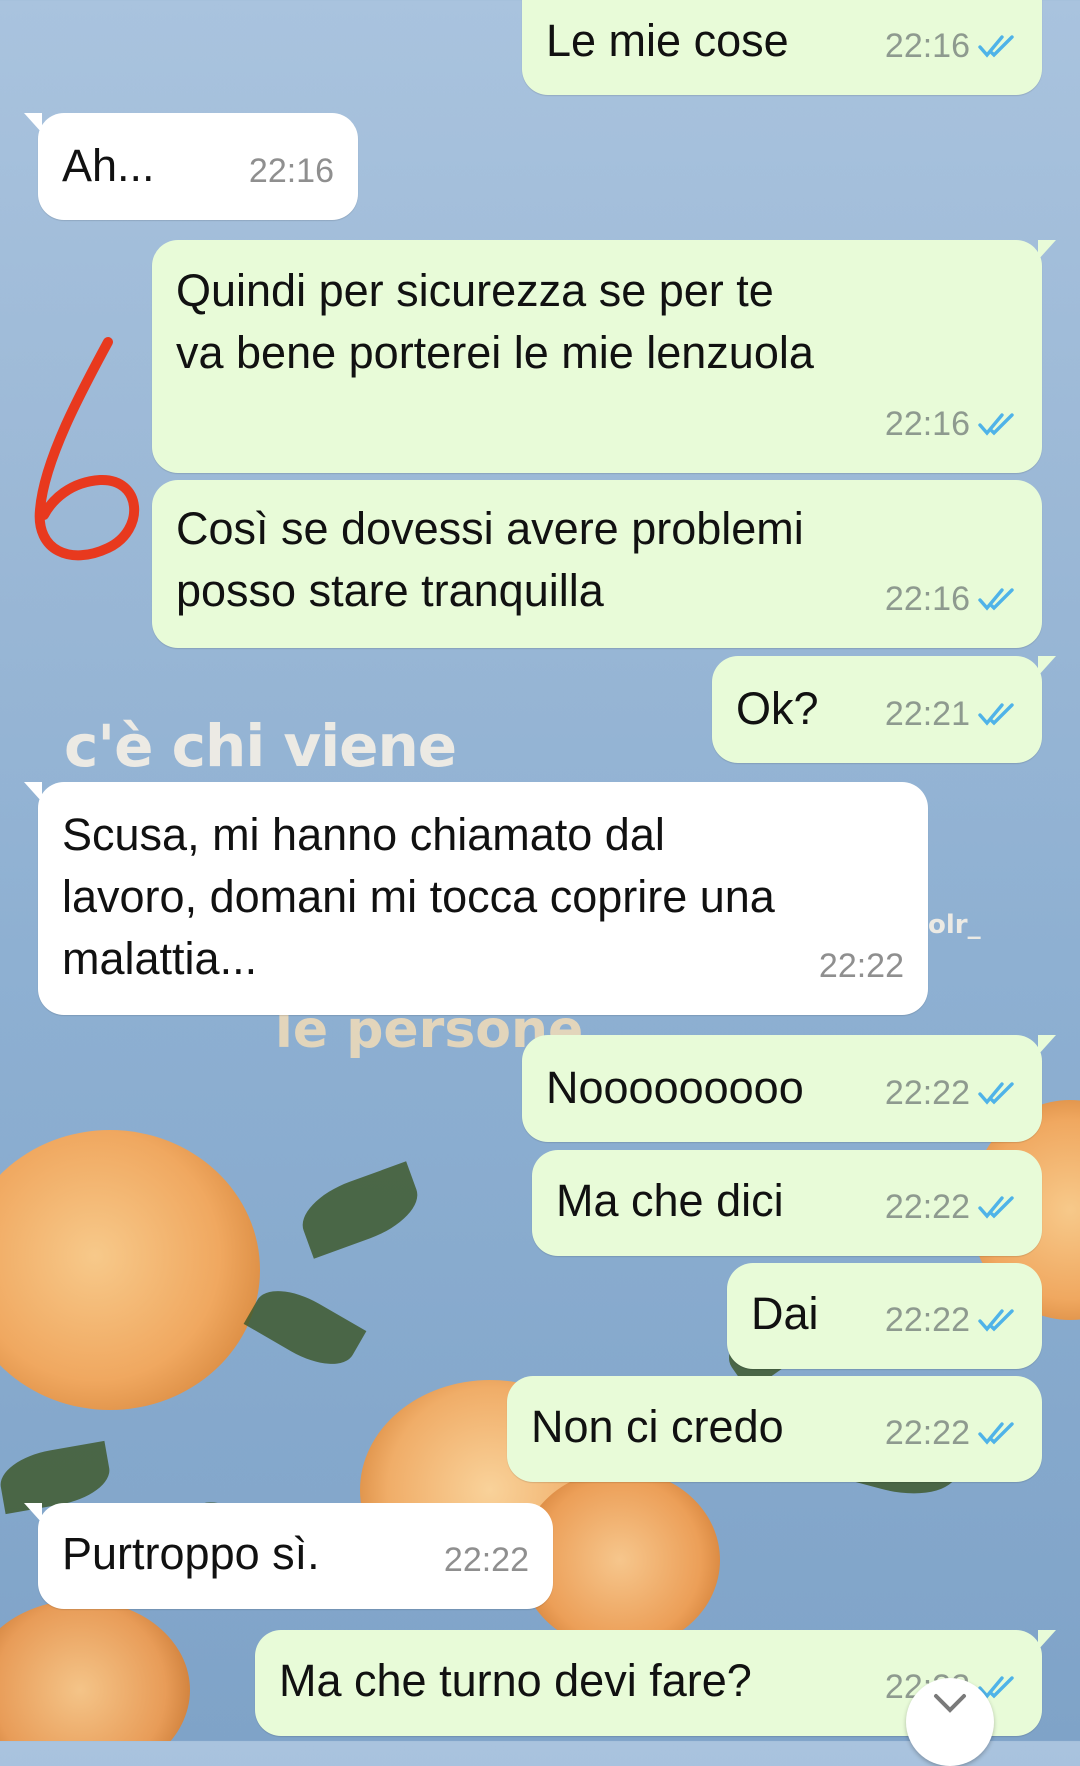 The height and width of the screenshot is (1766, 1080). I want to click on scroll-to-bottom-button, so click(950, 1722).